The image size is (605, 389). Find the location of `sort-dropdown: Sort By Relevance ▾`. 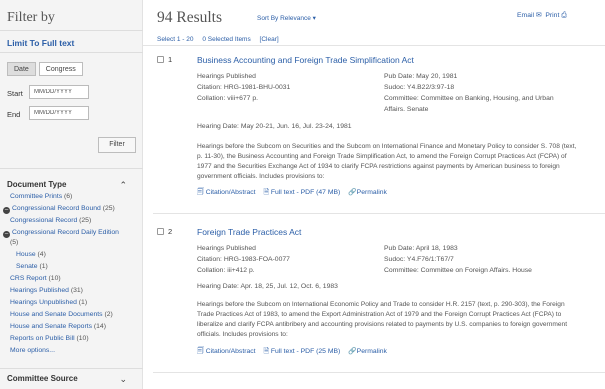

sort-dropdown: Sort By Relevance ▾ is located at coordinates (286, 18).